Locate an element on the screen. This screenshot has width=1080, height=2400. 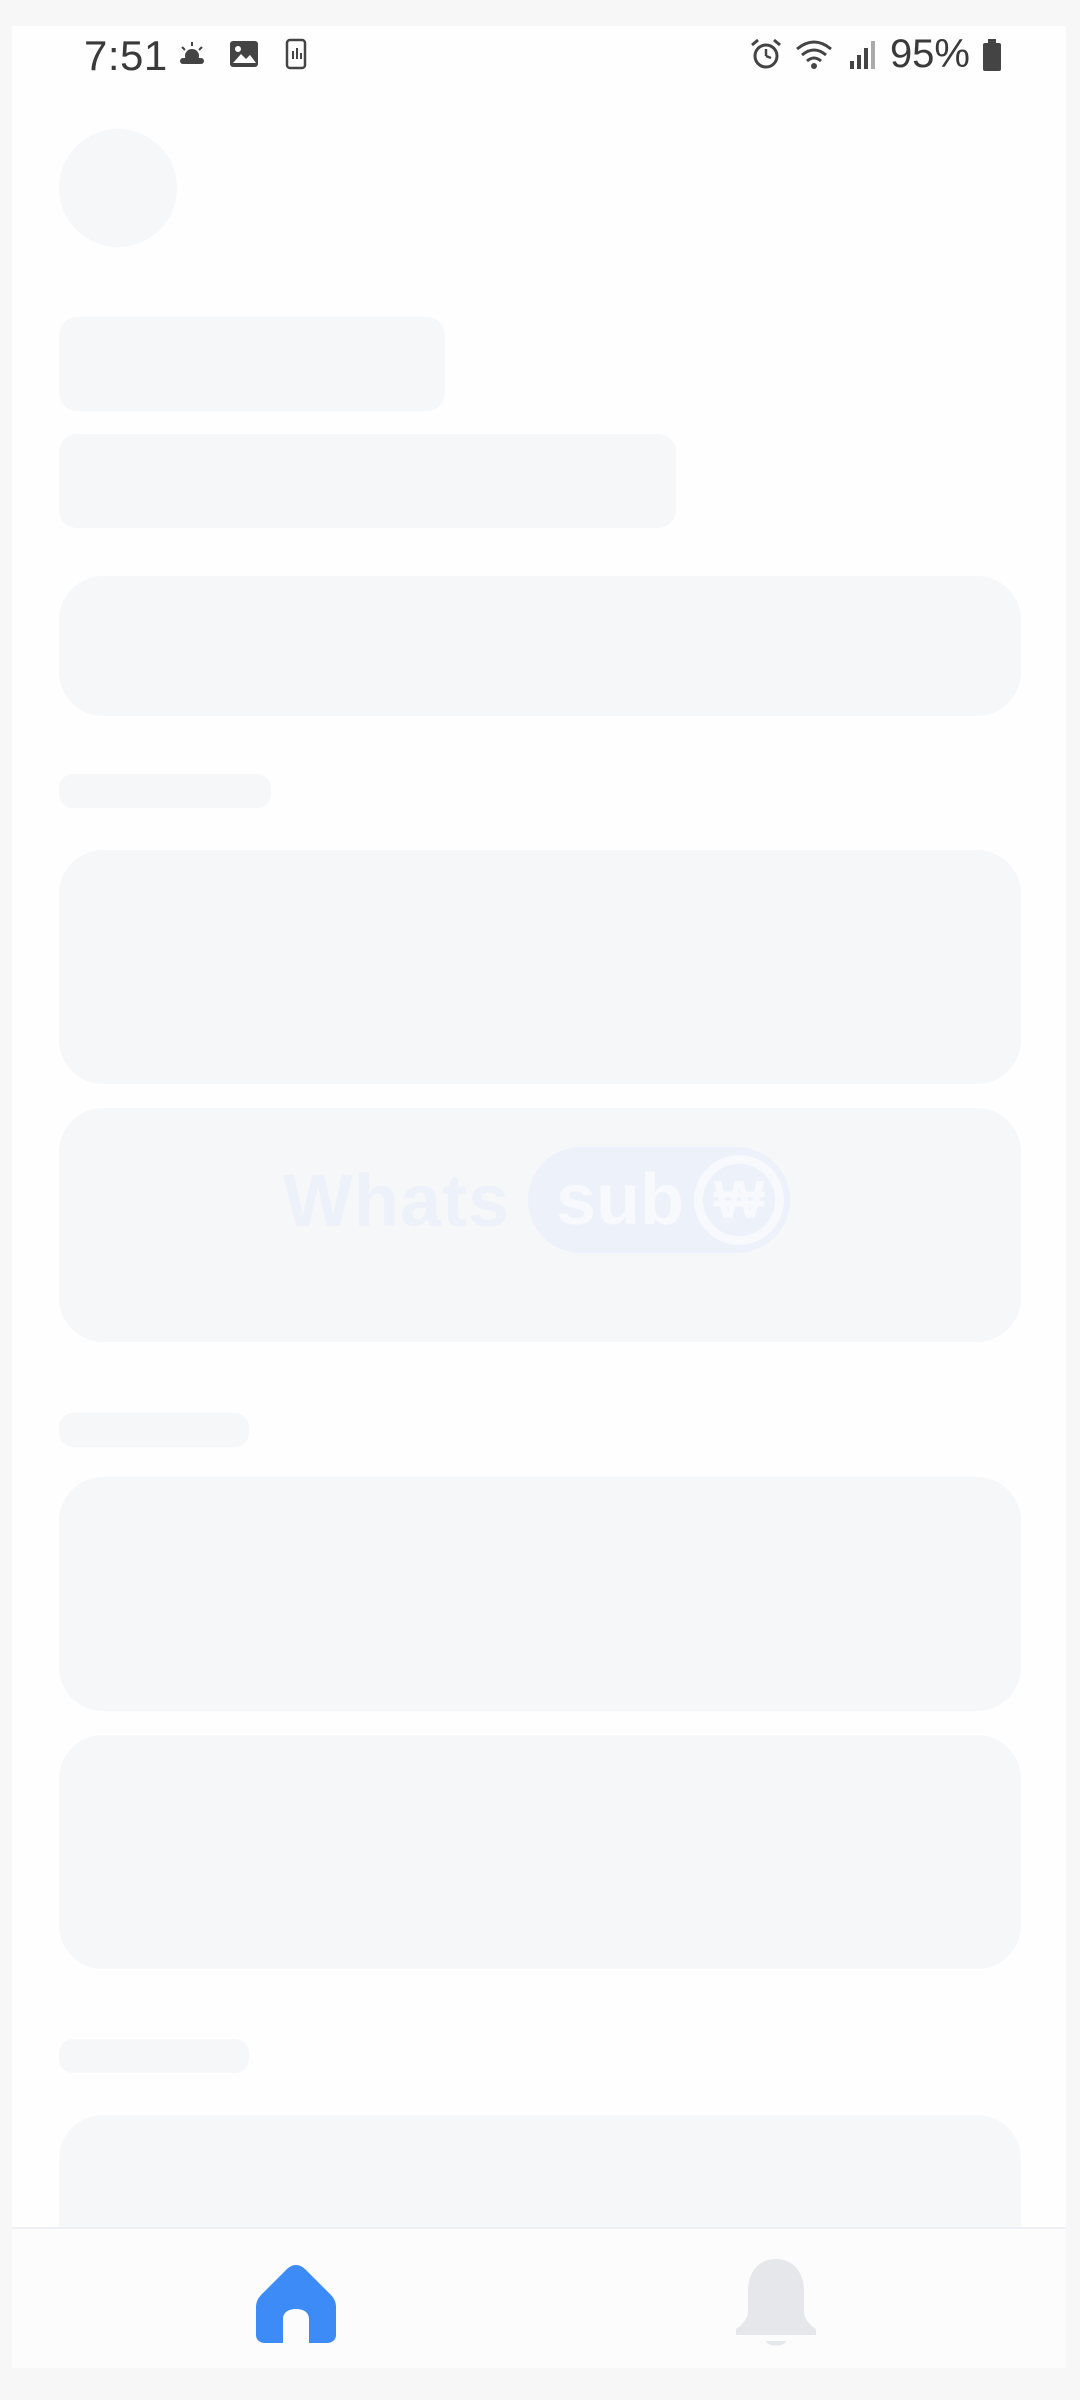
logo-word: Whats is located at coordinates (396, 1200).